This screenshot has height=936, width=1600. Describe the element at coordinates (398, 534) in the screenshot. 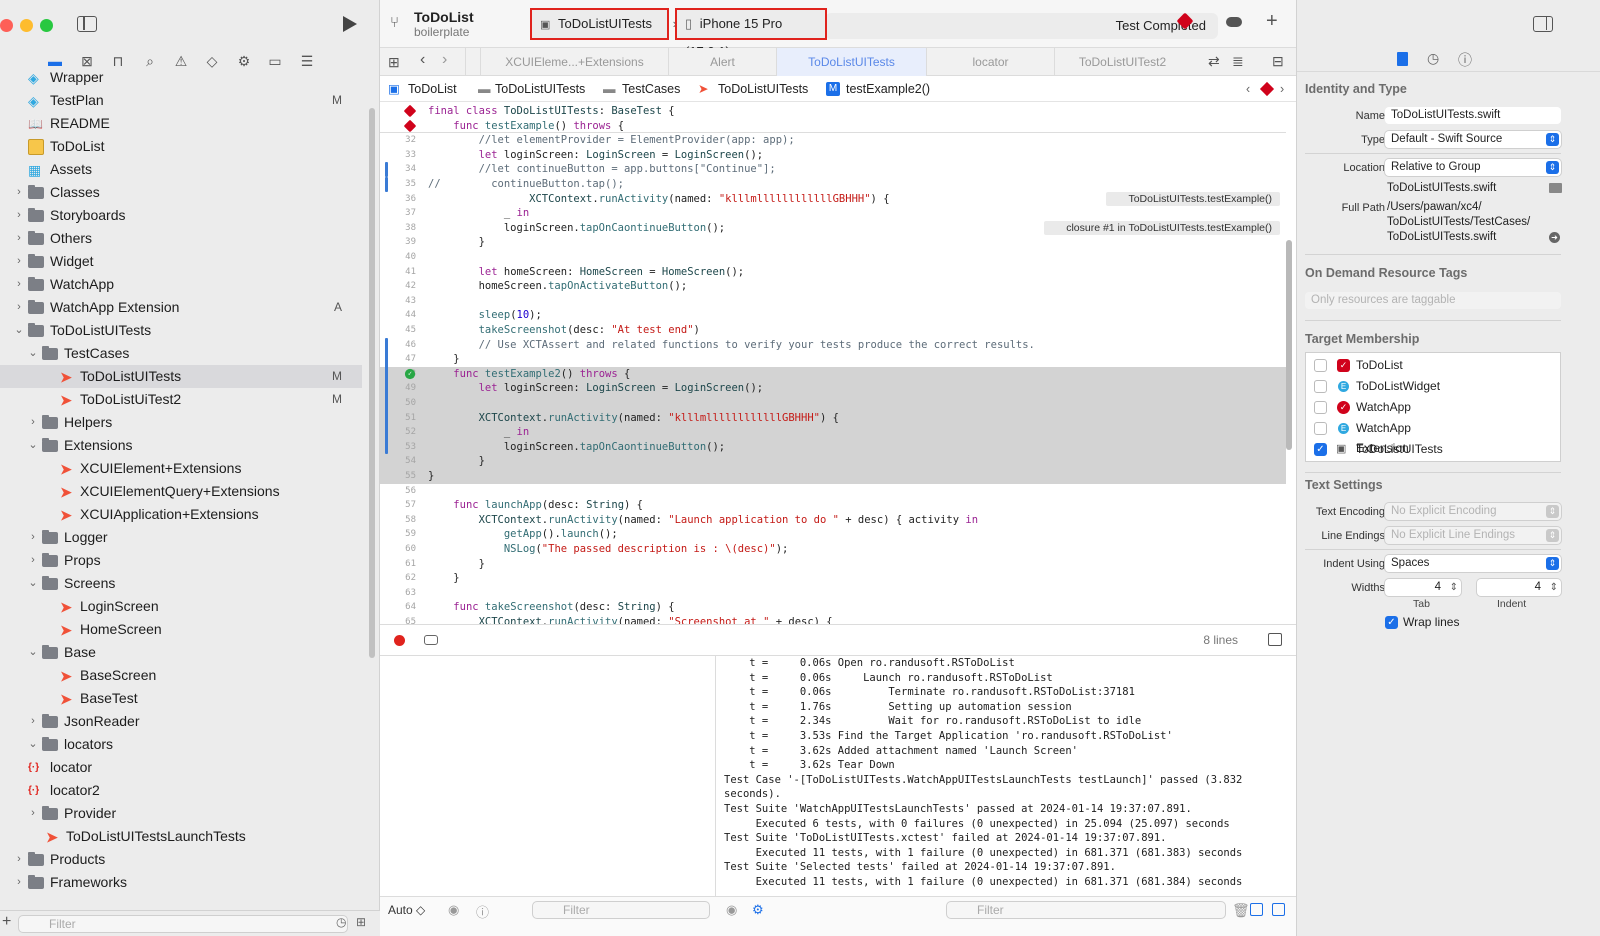

I see `line-number: 59` at that location.